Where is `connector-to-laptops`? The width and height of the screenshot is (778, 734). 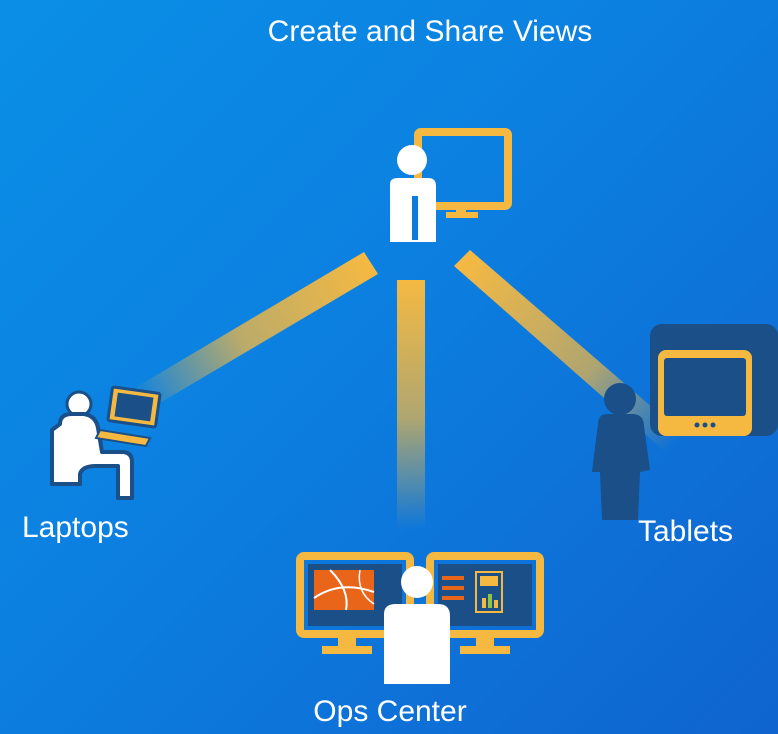
connector-to-laptops is located at coordinates (253, 331).